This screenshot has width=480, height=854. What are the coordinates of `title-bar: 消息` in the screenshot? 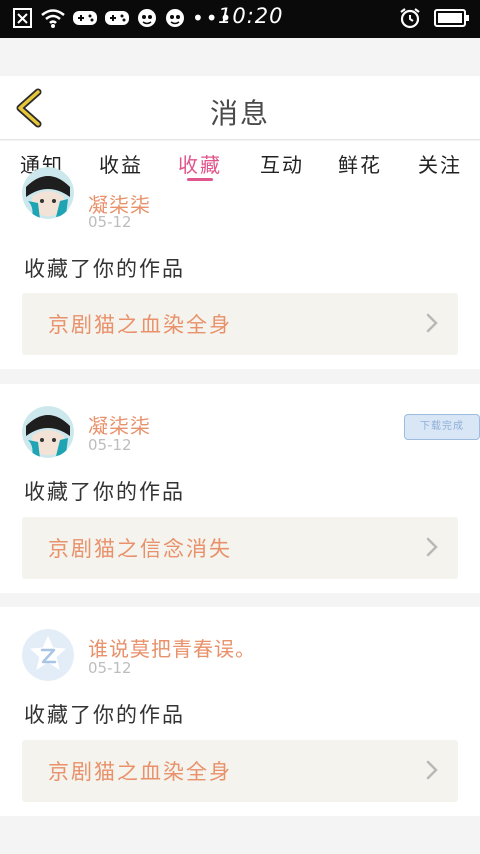 It's located at (240, 108).